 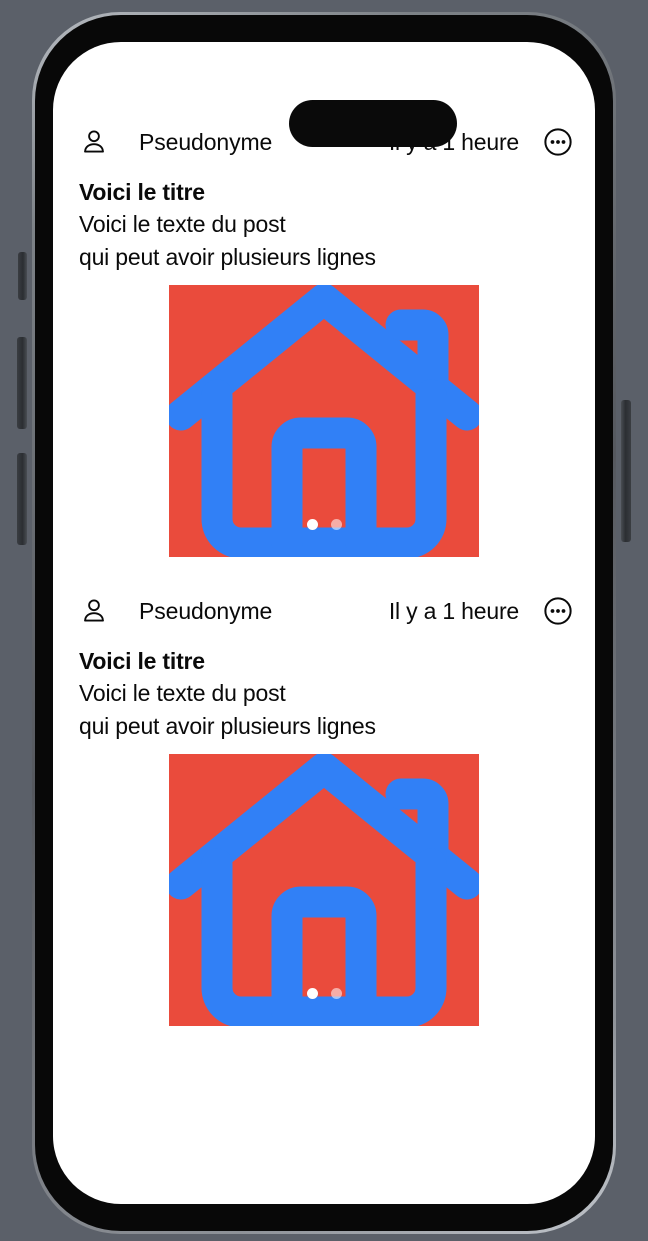 What do you see at coordinates (324, 611) in the screenshot?
I see `post-header: Pseudonyme Il y a 1 heure` at bounding box center [324, 611].